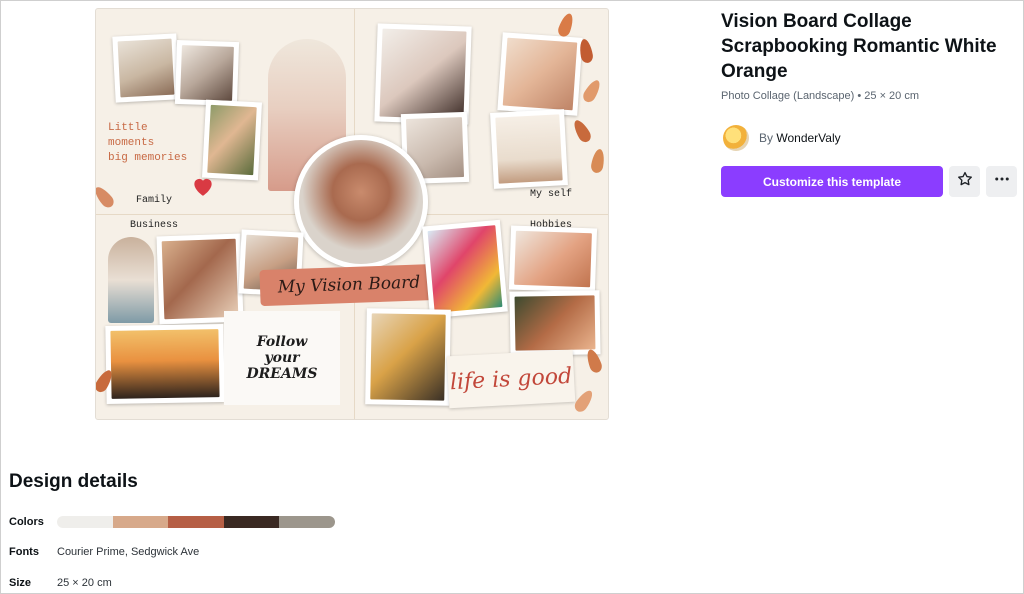 The height and width of the screenshot is (594, 1024). Describe the element at coordinates (808, 138) in the screenshot. I see `author-name: WonderValy` at that location.